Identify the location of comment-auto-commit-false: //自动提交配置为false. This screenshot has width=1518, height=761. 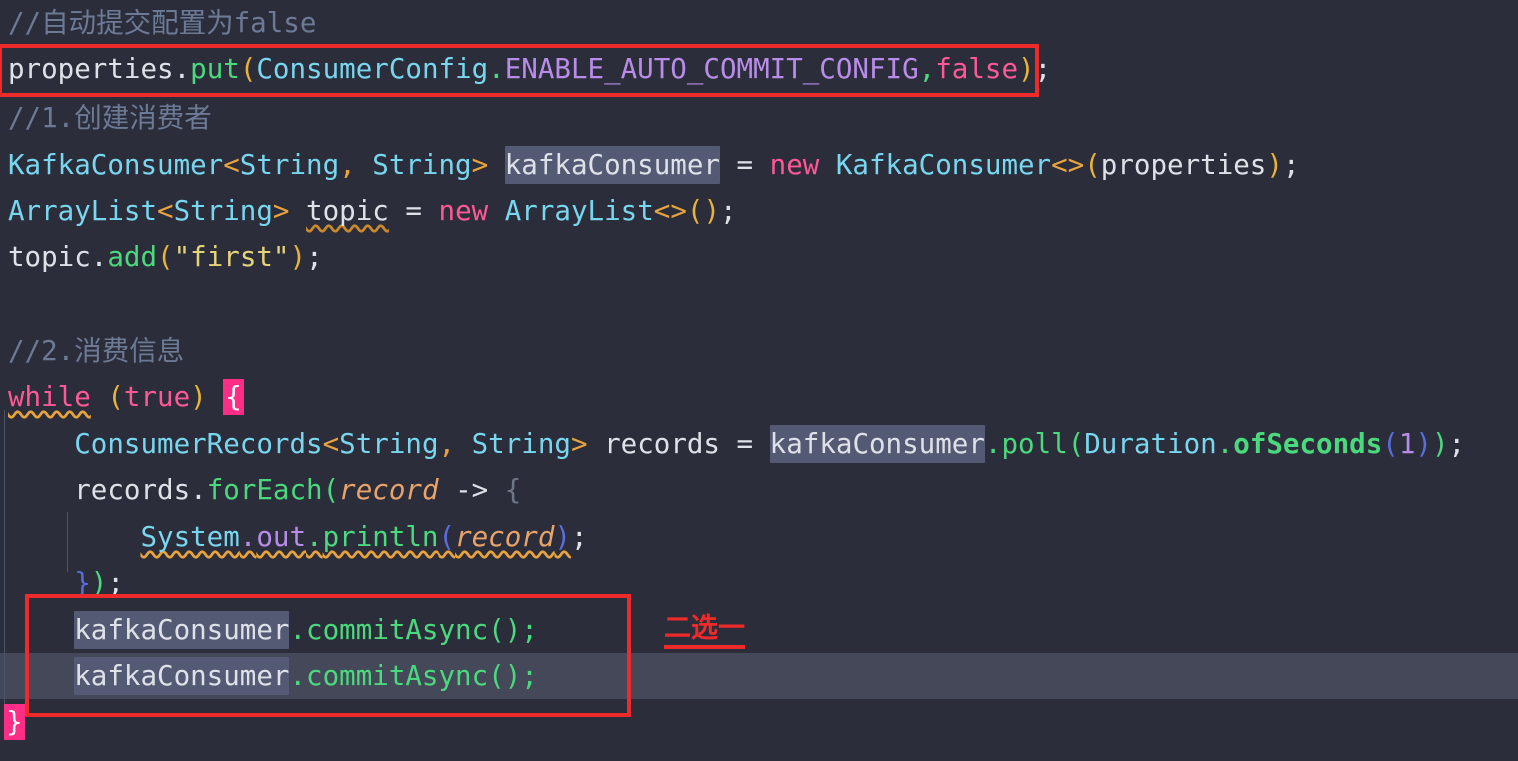
(162, 23).